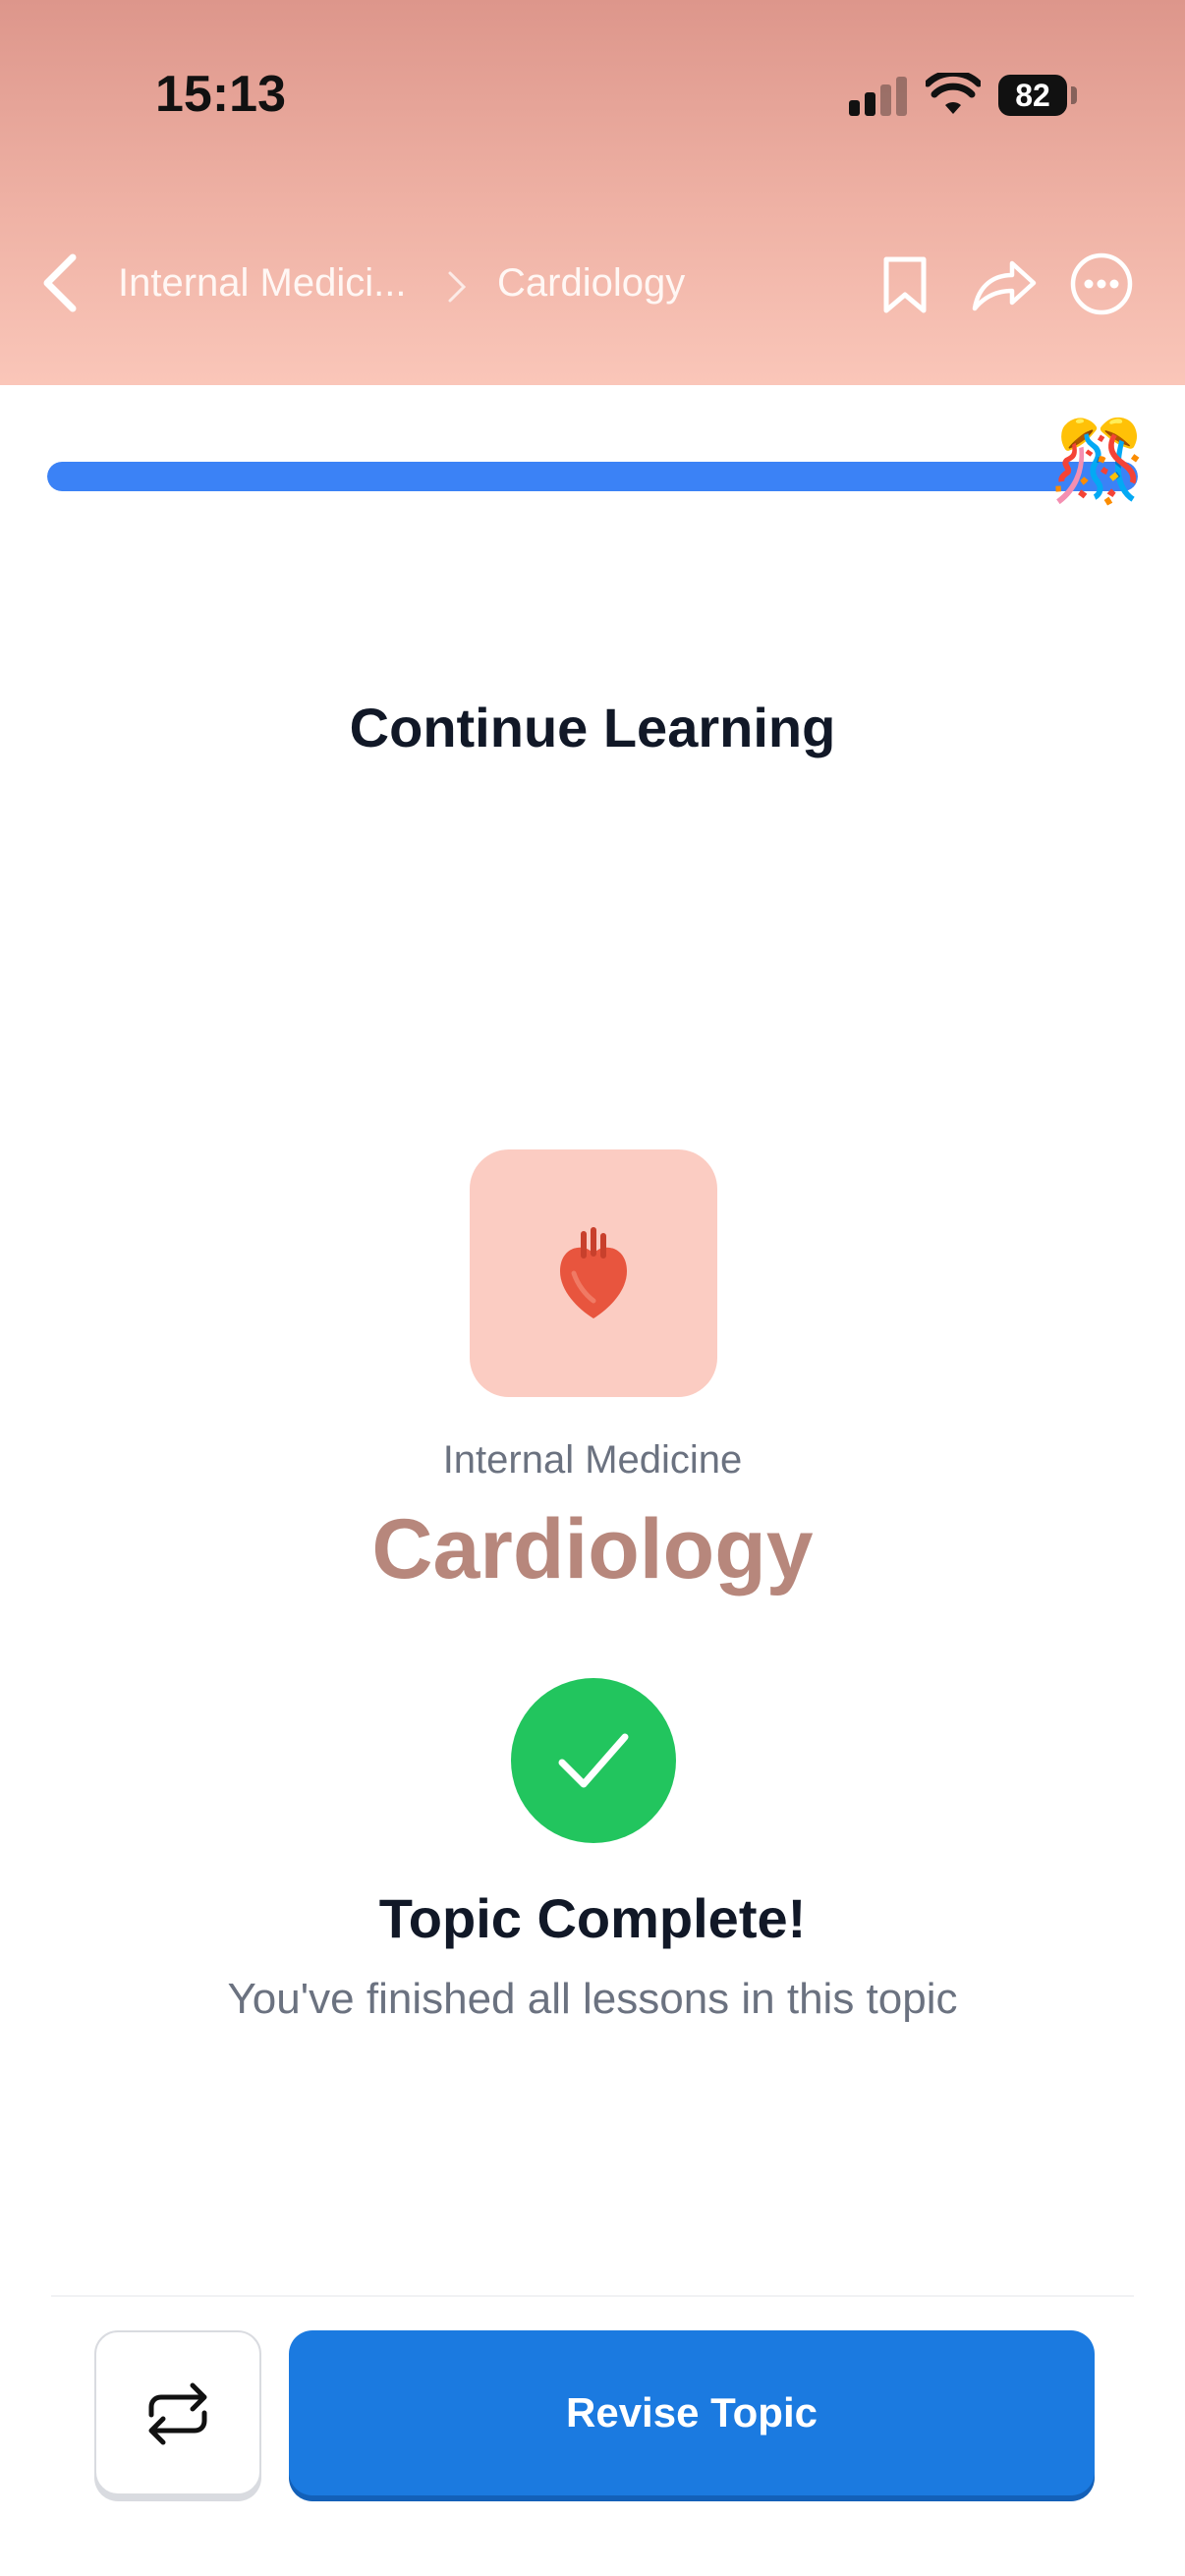 This screenshot has height=2576, width=1185. I want to click on checkmark-icon, so click(594, 1760).